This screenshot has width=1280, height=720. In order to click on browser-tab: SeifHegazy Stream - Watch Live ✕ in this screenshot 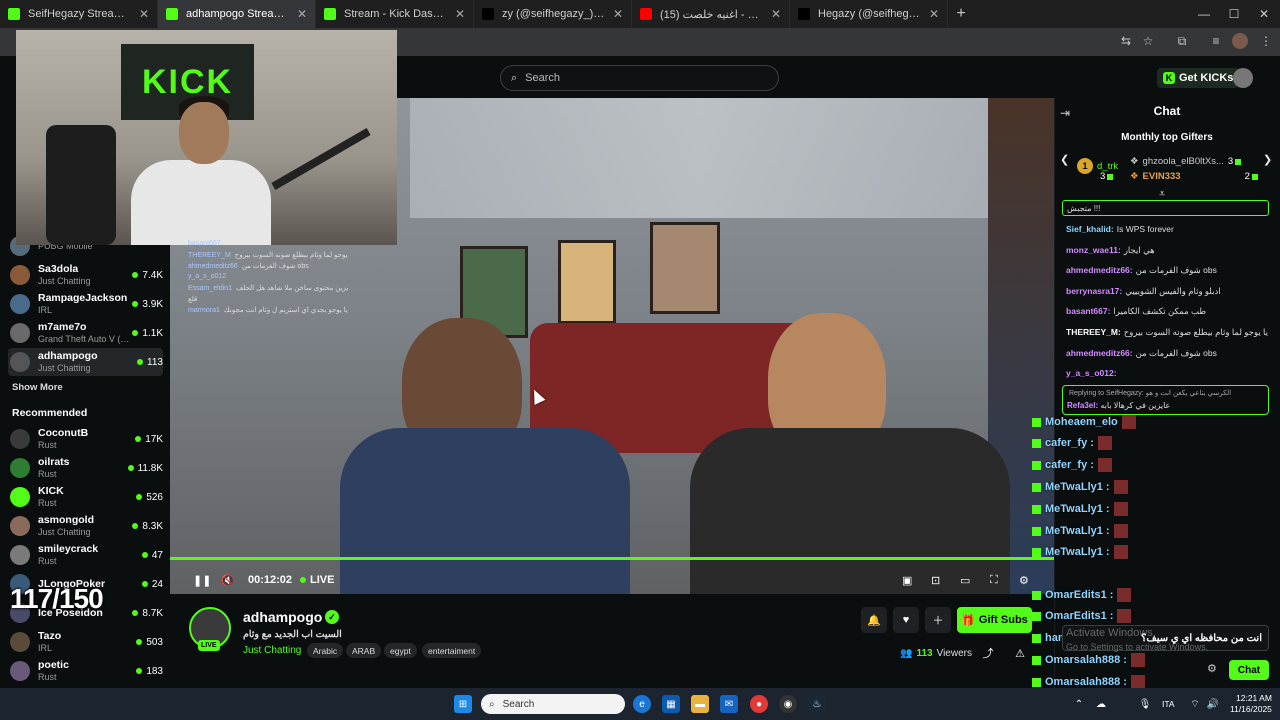, I will do `click(79, 14)`.